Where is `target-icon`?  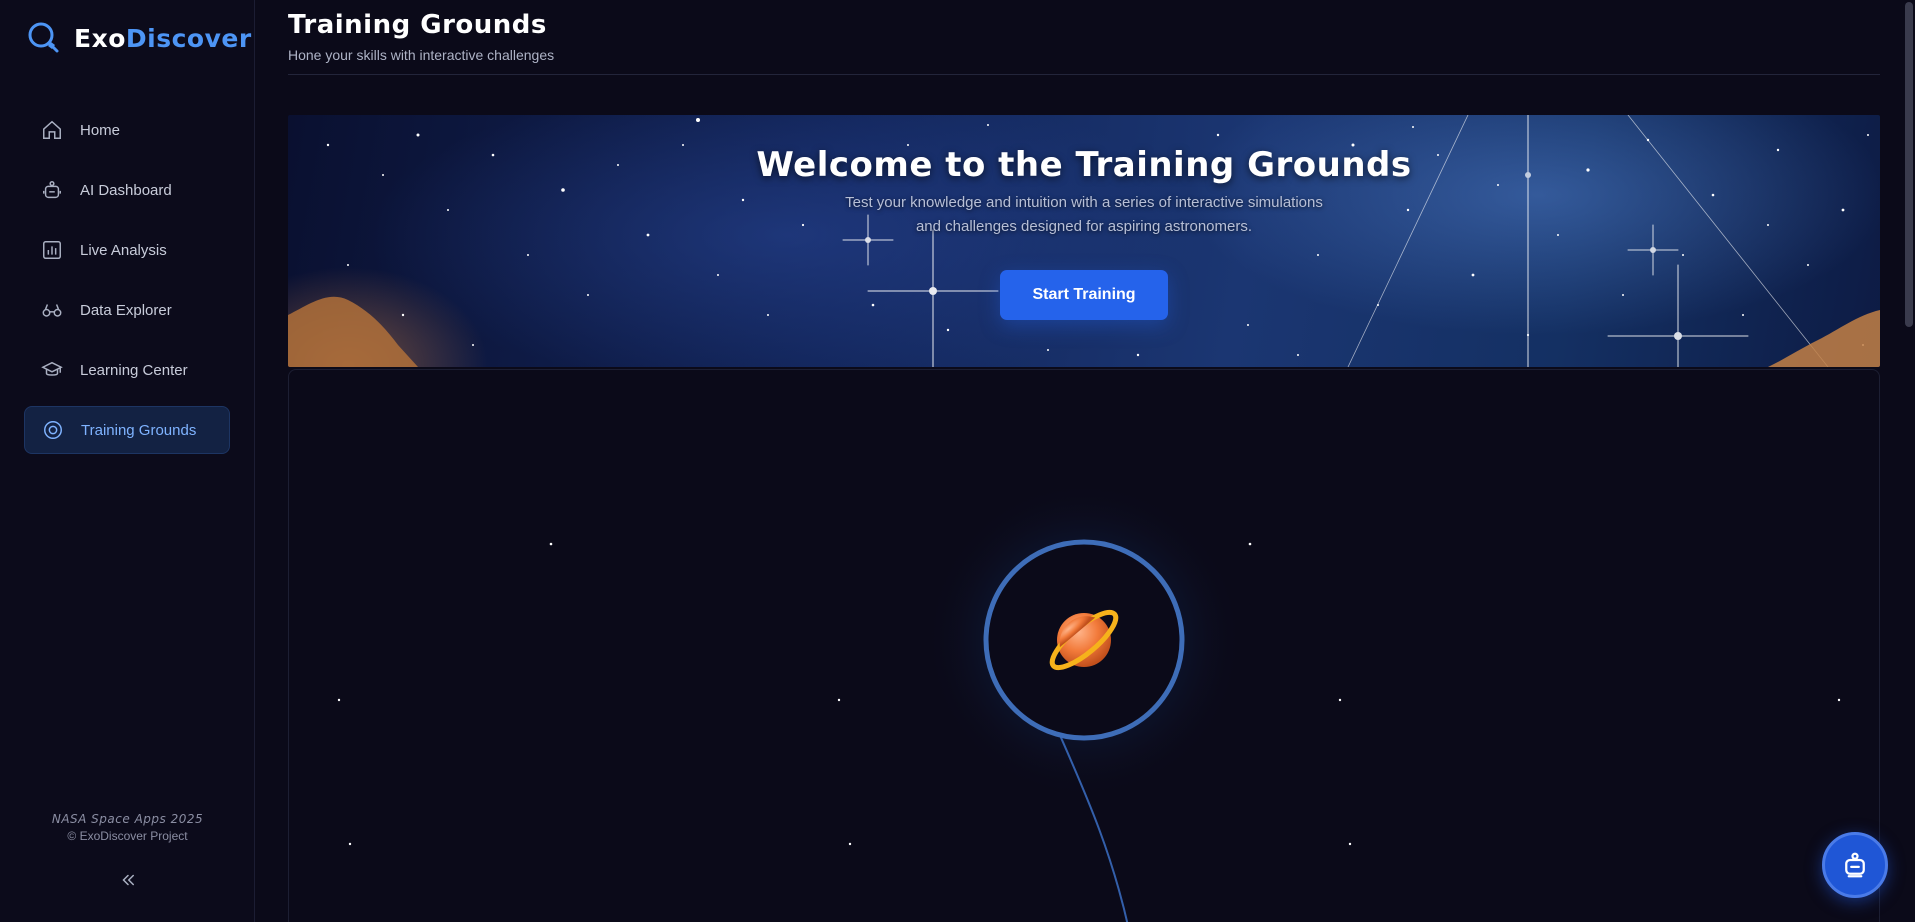 target-icon is located at coordinates (53, 430).